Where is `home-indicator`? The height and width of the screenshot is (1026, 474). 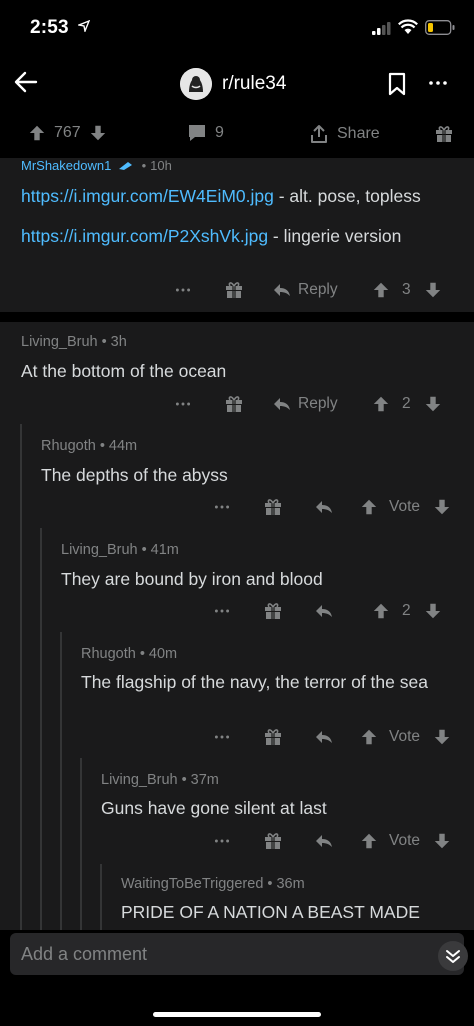
home-indicator is located at coordinates (237, 1014).